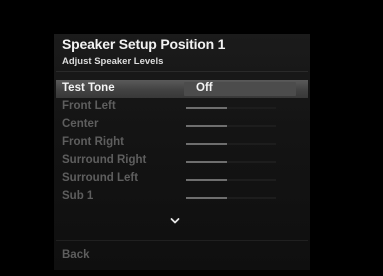 Image resolution: width=383 pixels, height=276 pixels. What do you see at coordinates (104, 160) in the screenshot?
I see `menu-item-label: Surround Right` at bounding box center [104, 160].